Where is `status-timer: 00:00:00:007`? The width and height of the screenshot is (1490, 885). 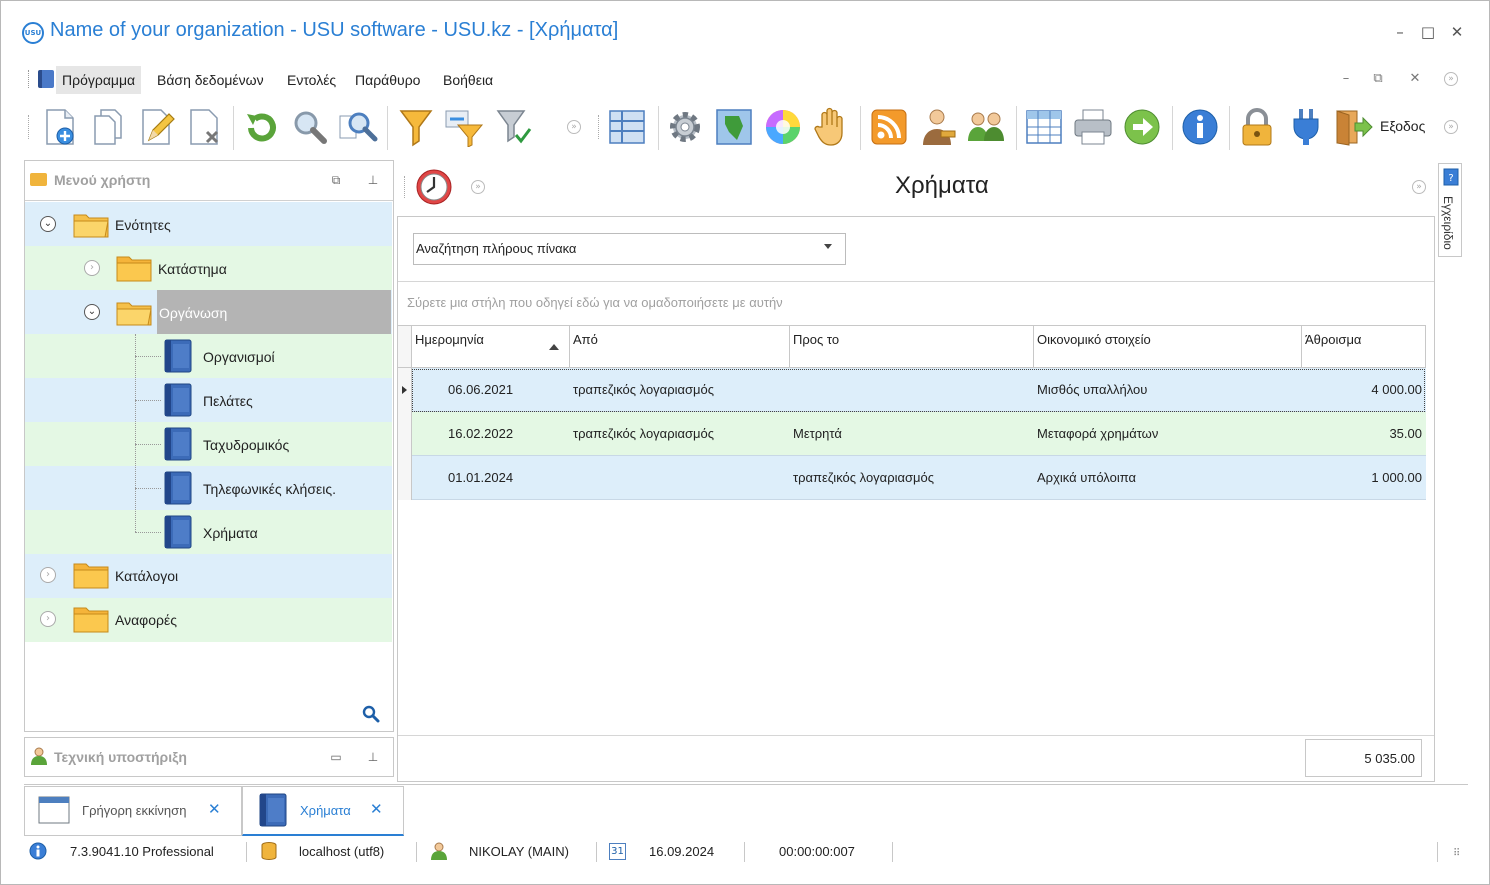
status-timer: 00:00:00:007 is located at coordinates (817, 851).